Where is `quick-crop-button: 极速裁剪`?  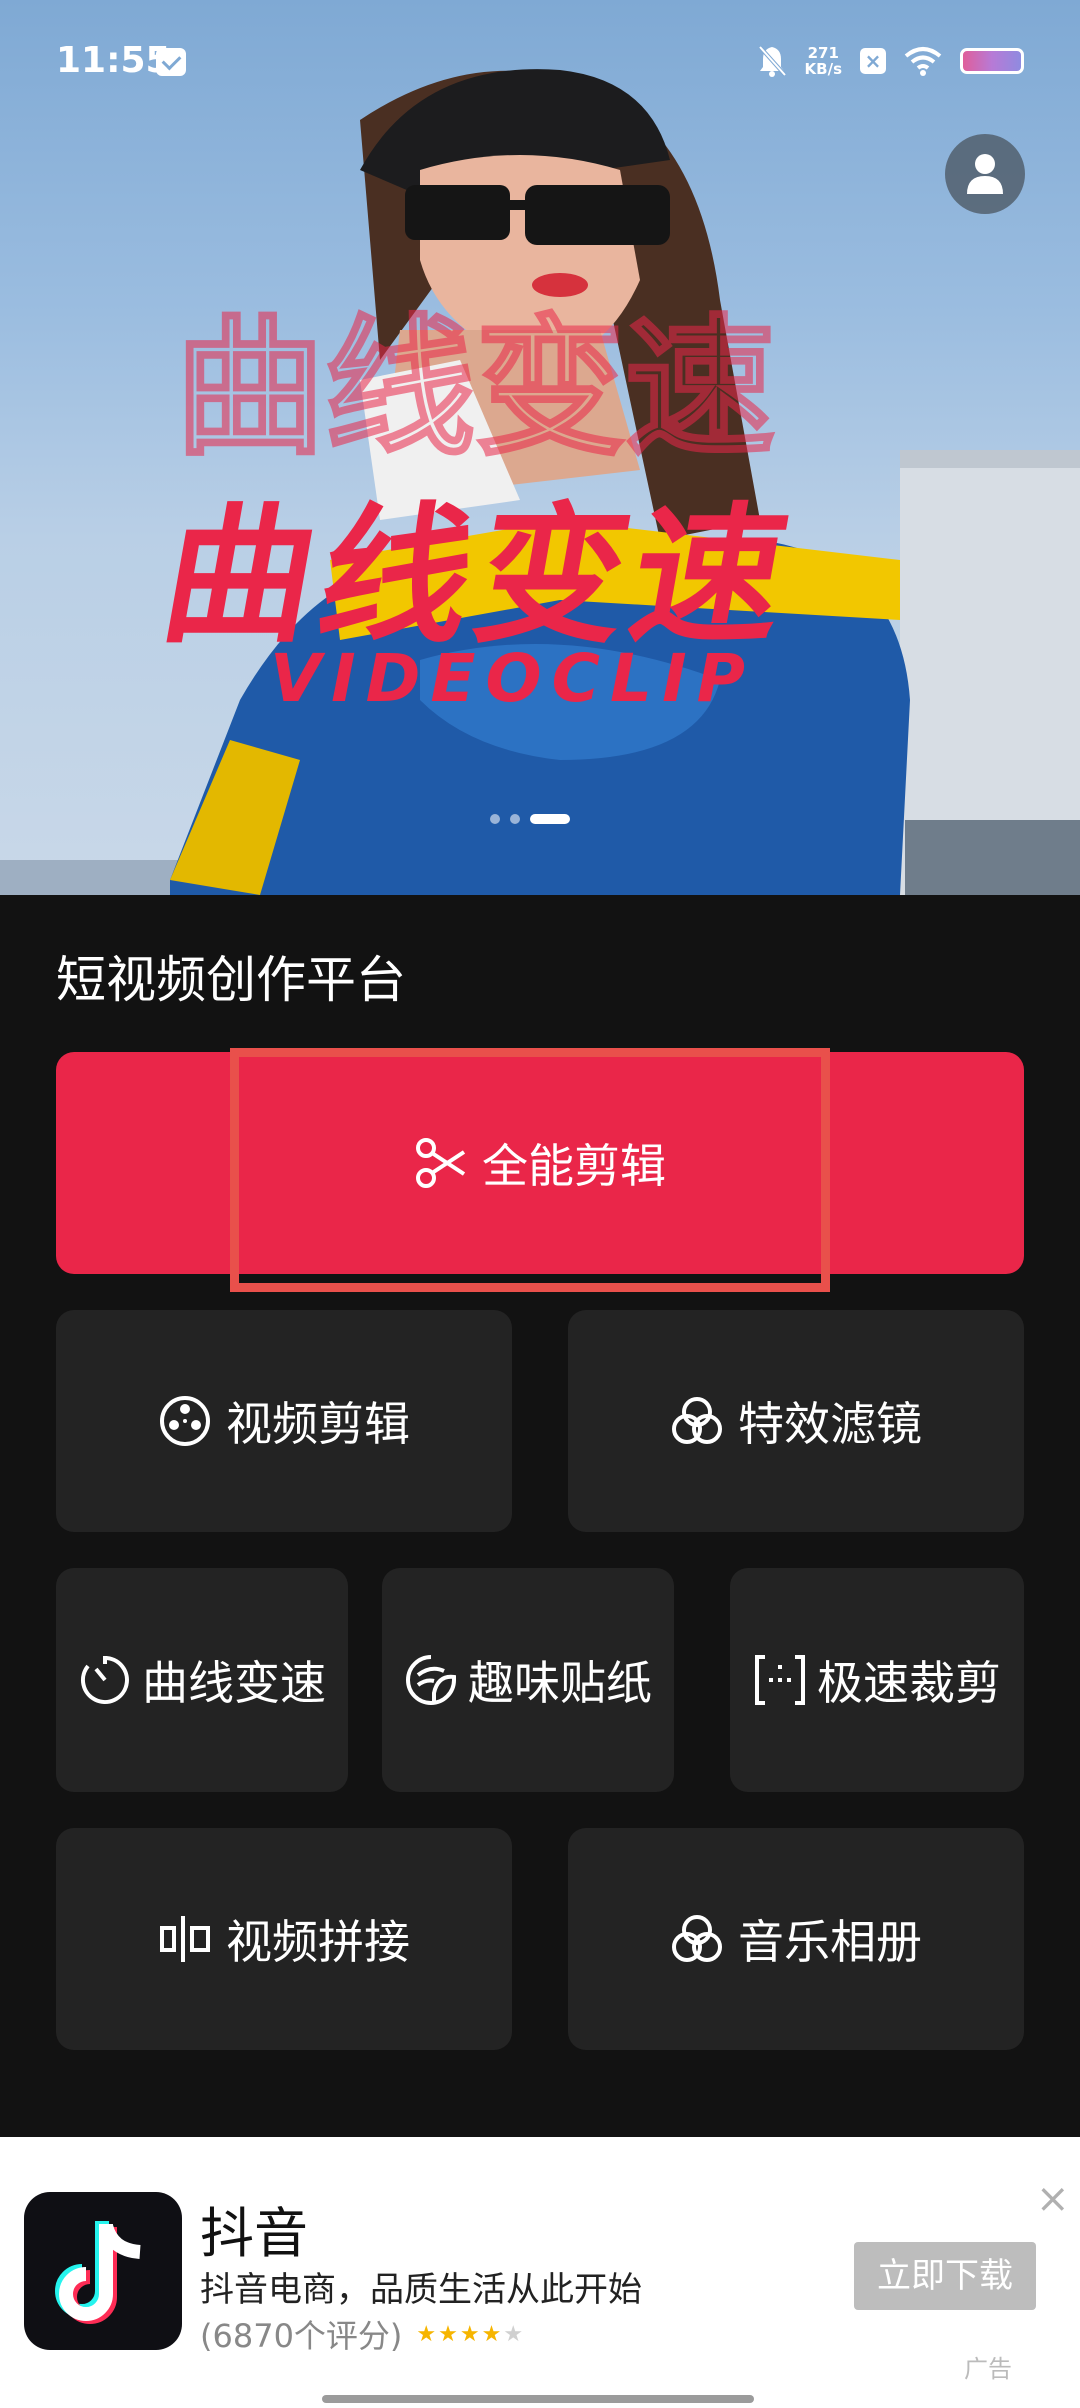
quick-crop-button: 极速裁剪 is located at coordinates (877, 1680).